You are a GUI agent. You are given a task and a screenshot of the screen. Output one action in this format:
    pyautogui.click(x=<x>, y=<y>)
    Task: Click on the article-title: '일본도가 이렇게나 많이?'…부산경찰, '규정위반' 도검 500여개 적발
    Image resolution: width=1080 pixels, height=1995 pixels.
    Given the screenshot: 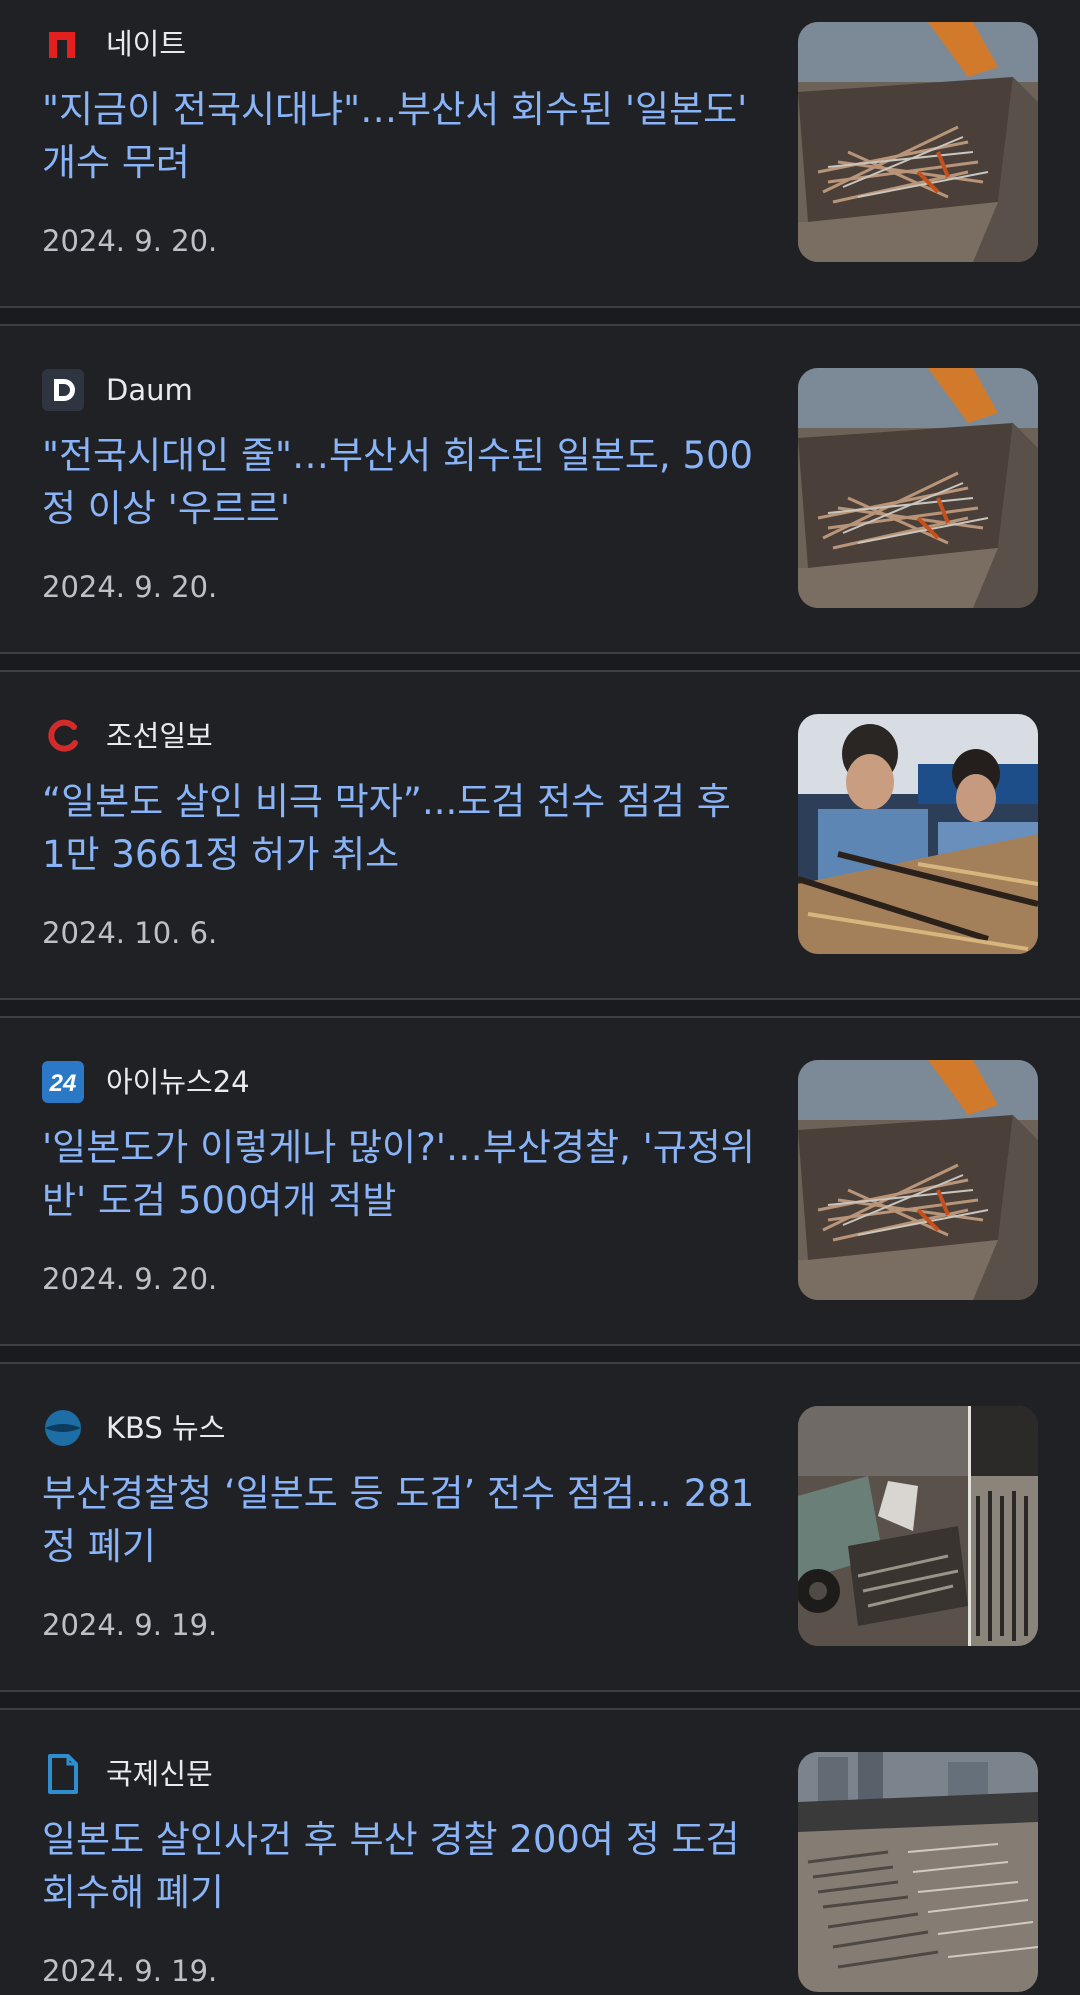 What is the action you would take?
    pyautogui.click(x=403, y=1174)
    